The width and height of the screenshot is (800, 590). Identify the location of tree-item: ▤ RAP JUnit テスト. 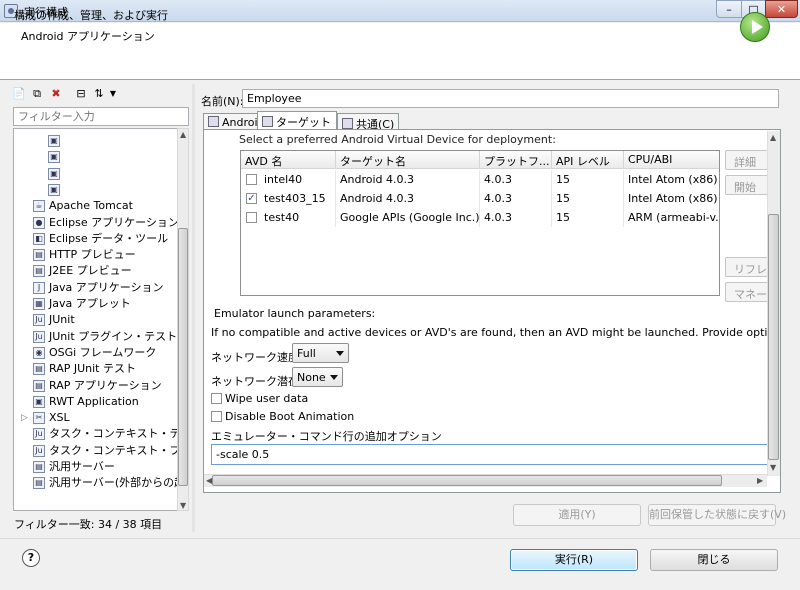
(96, 369).